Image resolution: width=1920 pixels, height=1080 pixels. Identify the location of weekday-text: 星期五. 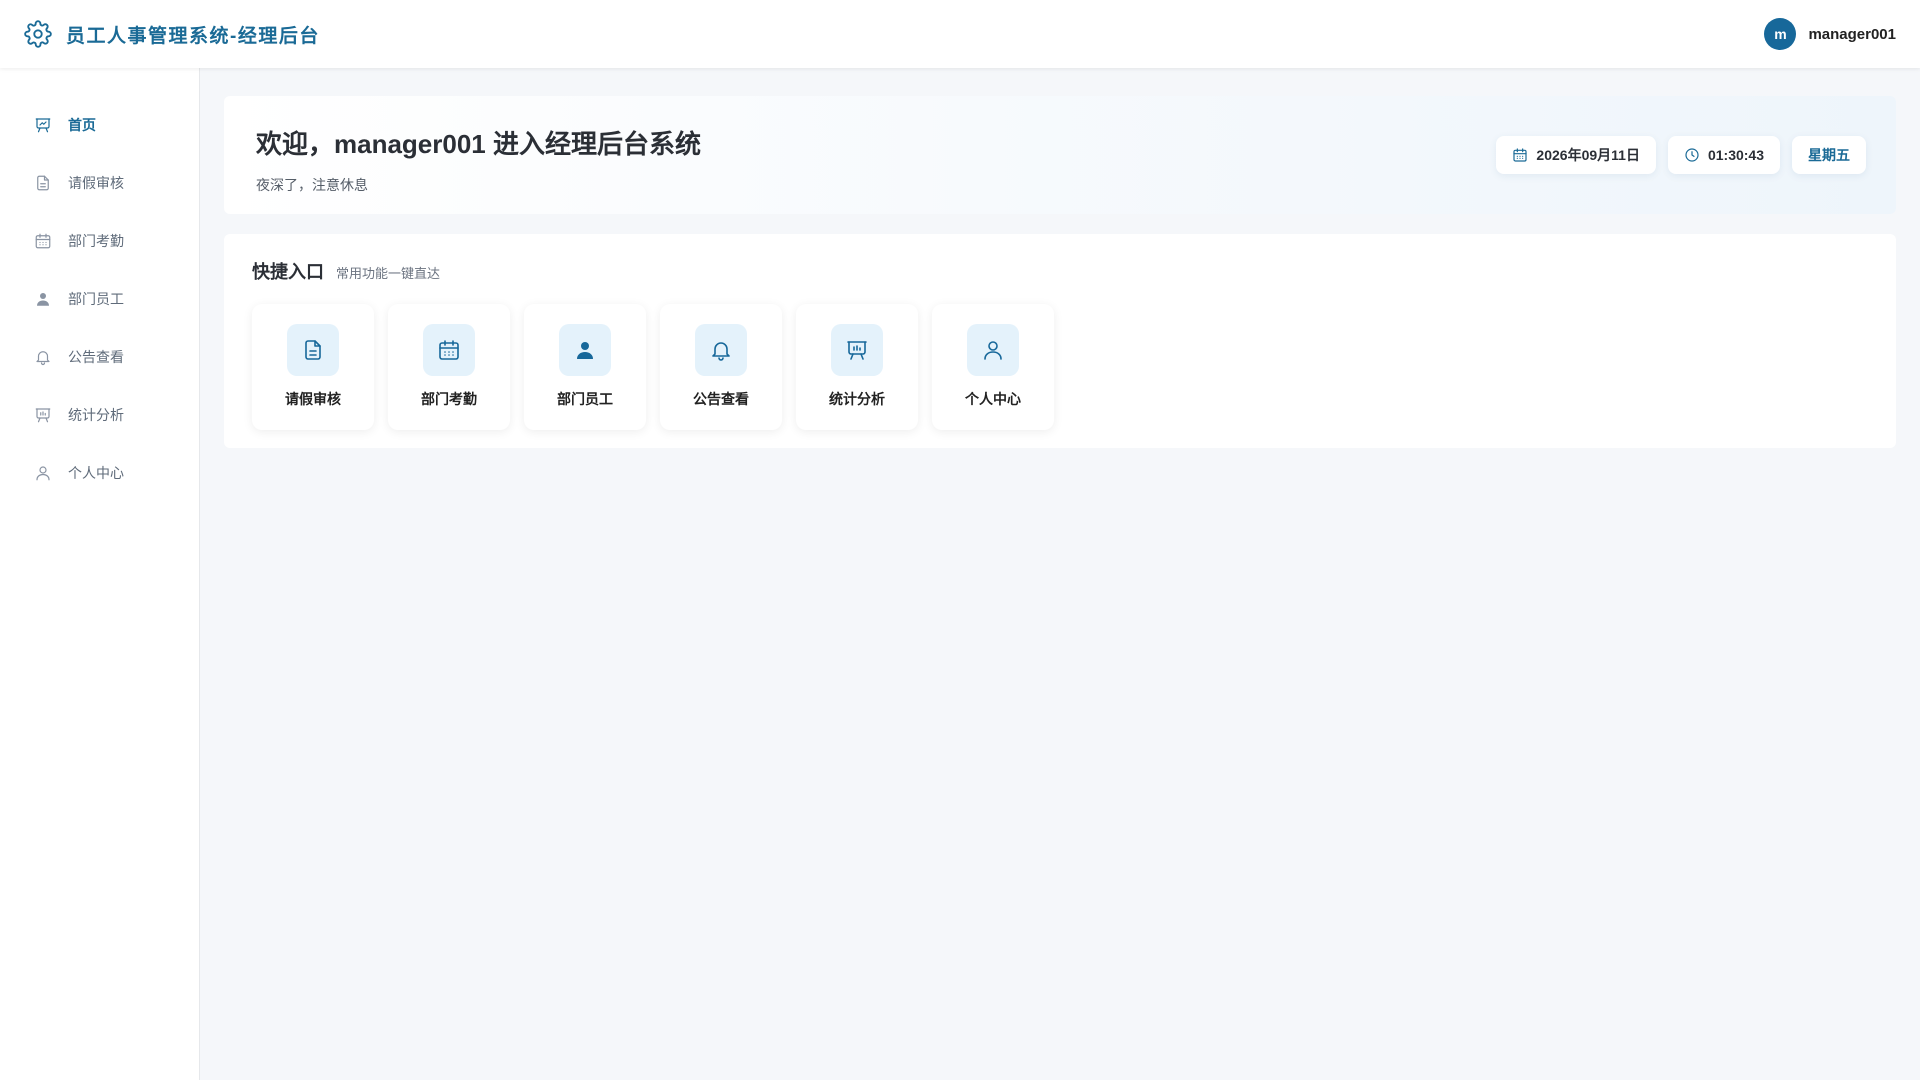
(1829, 155).